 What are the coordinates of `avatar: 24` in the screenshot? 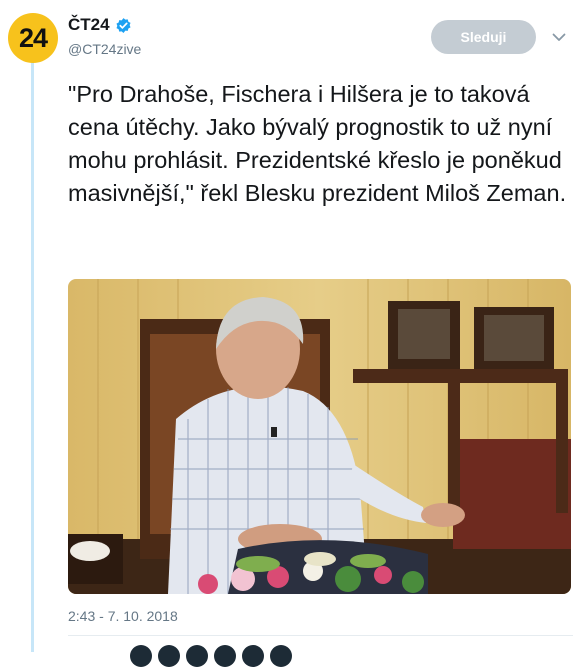 It's located at (33, 38).